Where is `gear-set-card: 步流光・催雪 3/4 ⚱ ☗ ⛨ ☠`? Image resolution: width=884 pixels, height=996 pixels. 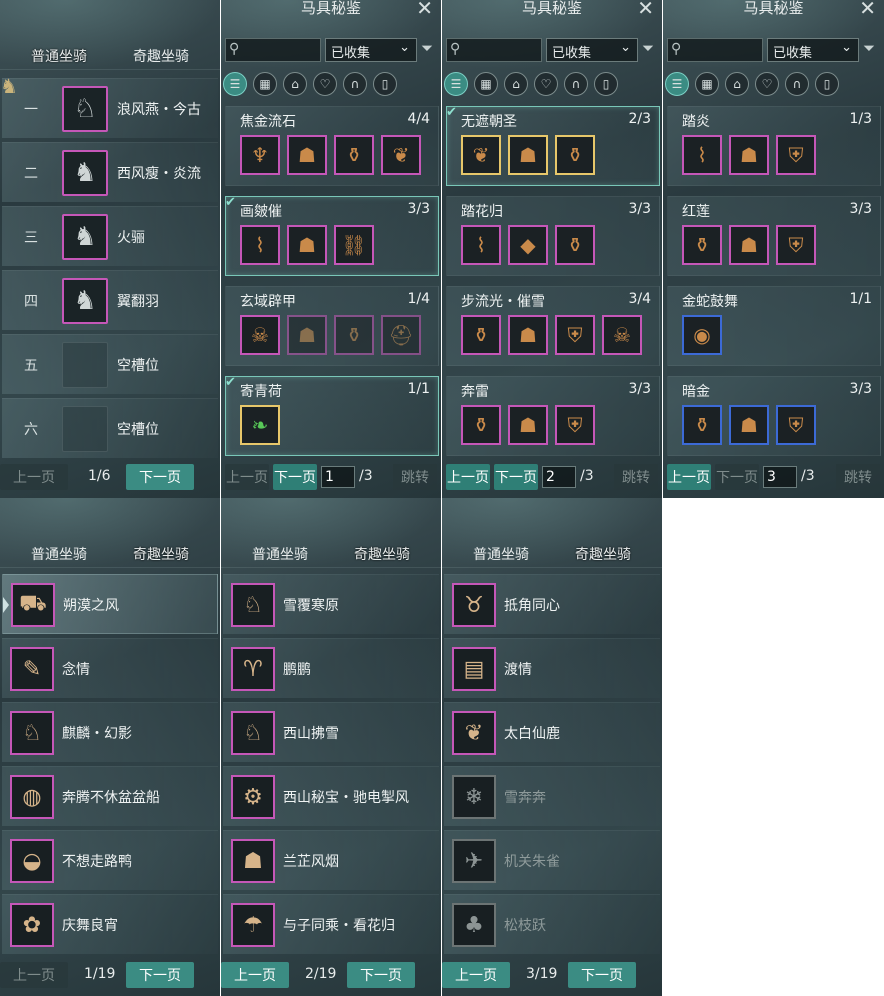 gear-set-card: 步流光・催雪 3/4 ⚱ ☗ ⛨ ☠ is located at coordinates (553, 326).